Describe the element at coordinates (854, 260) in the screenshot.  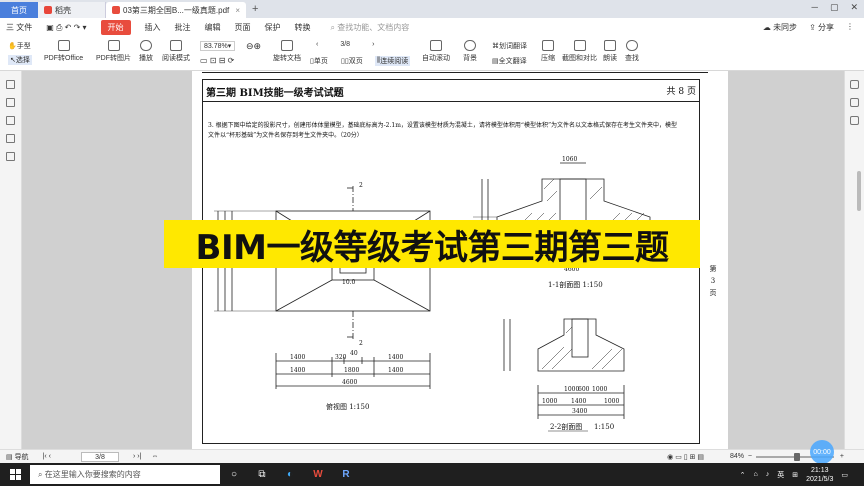
I see `right-sidebar` at that location.